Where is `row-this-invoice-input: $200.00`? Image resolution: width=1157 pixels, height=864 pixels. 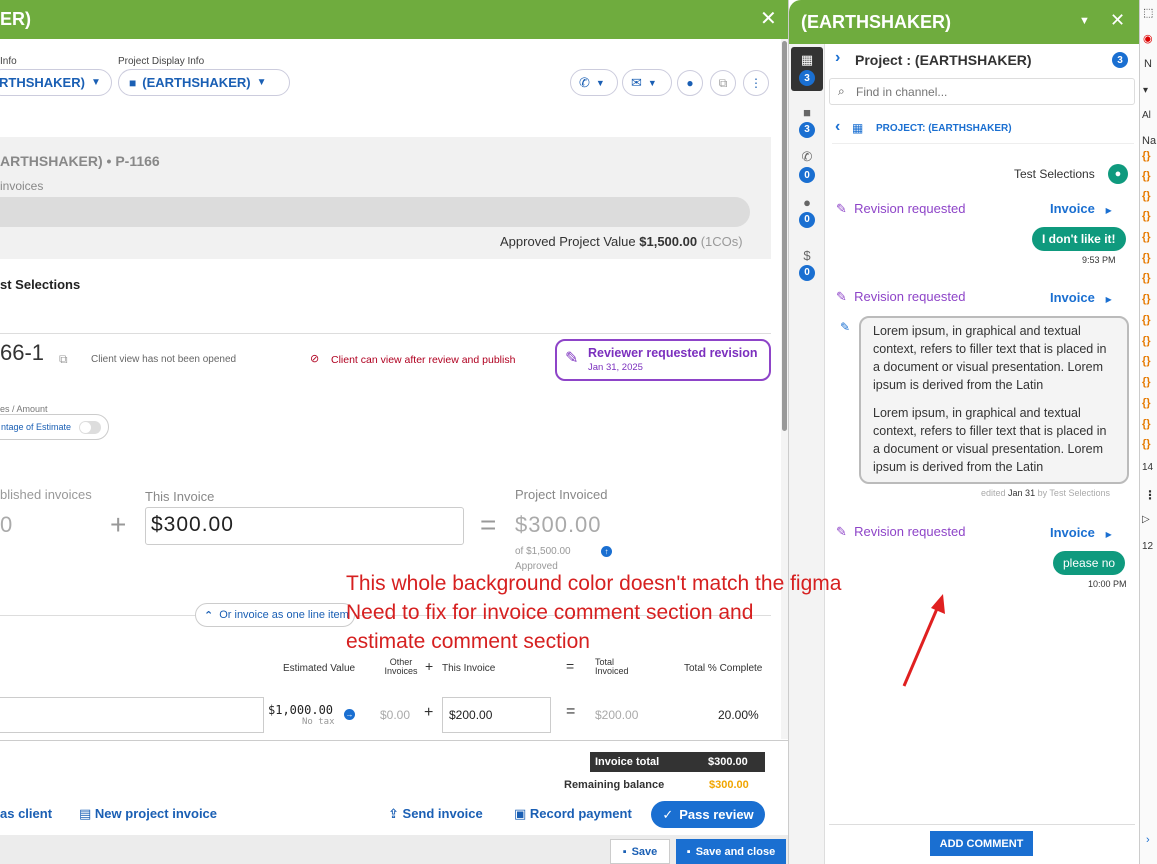 row-this-invoice-input: $200.00 is located at coordinates (496, 715).